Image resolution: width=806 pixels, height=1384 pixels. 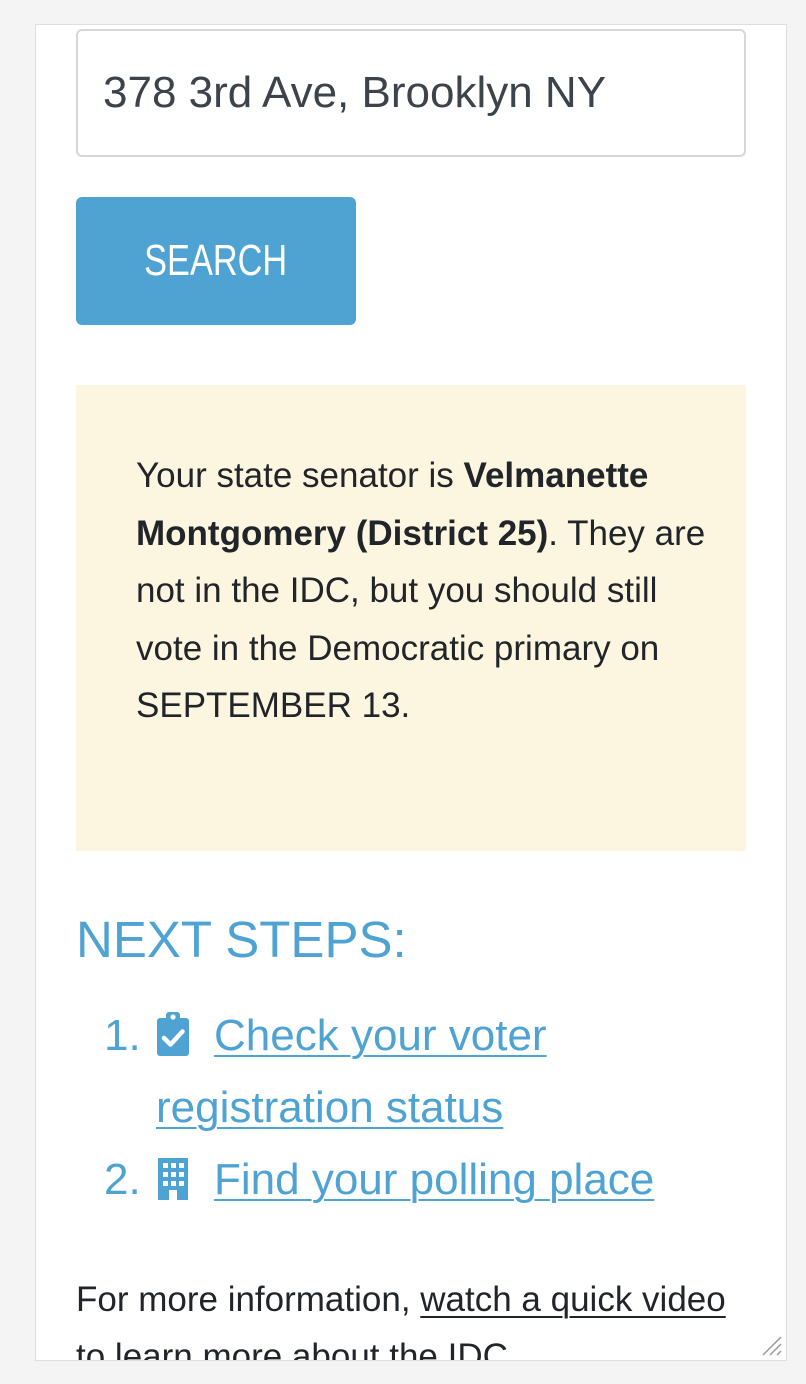 I want to click on resize-handle-icon, so click(x=771, y=1345).